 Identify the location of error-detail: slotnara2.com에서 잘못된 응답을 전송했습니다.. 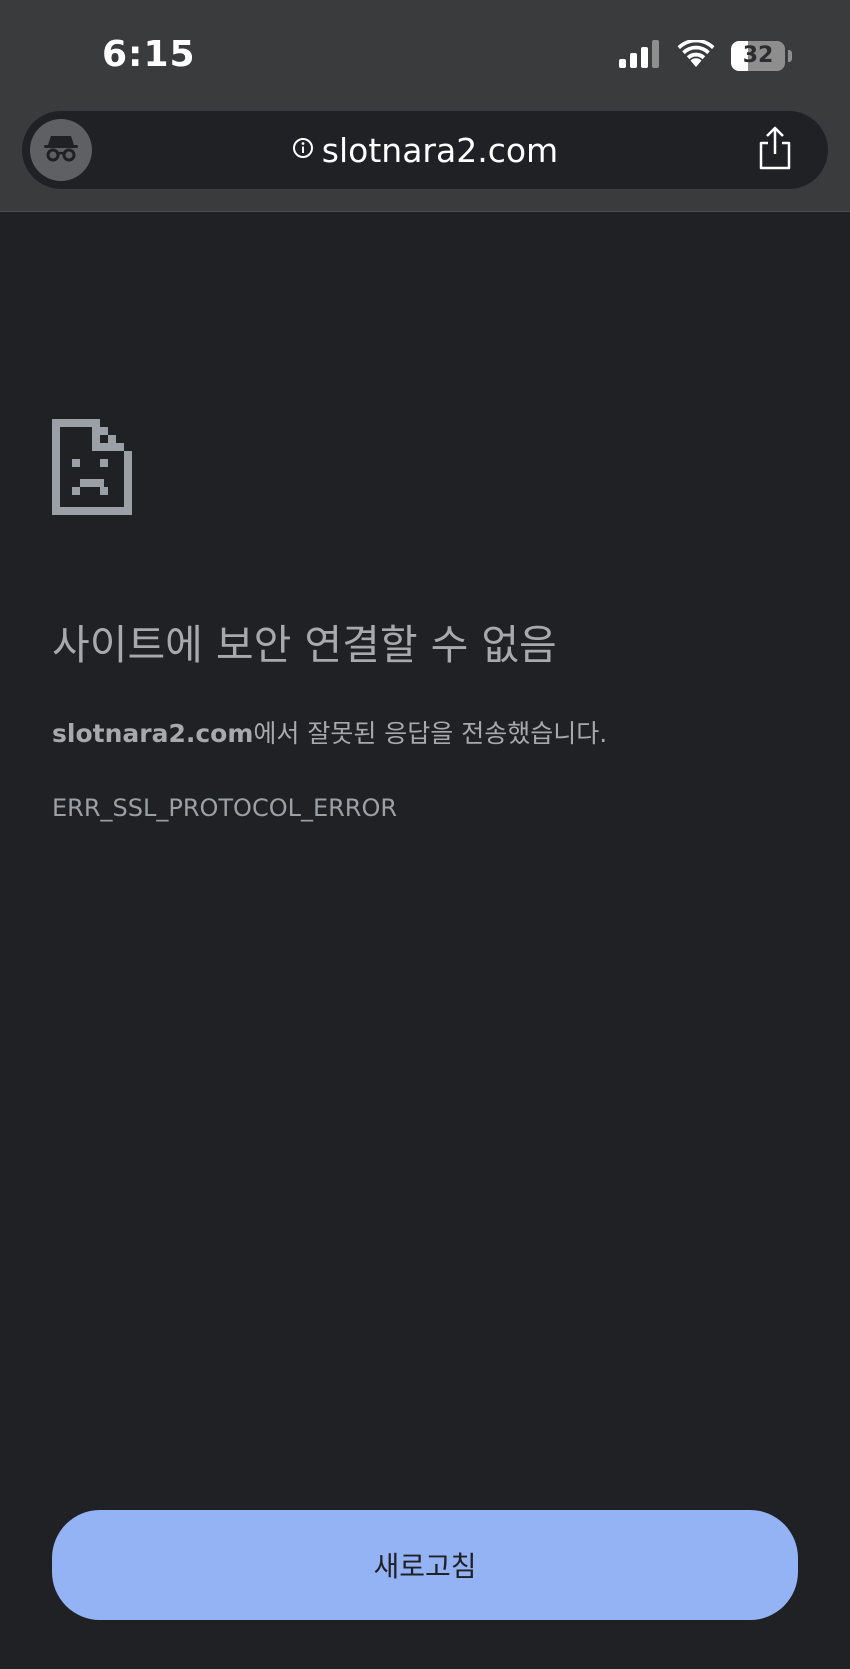
(425, 732).